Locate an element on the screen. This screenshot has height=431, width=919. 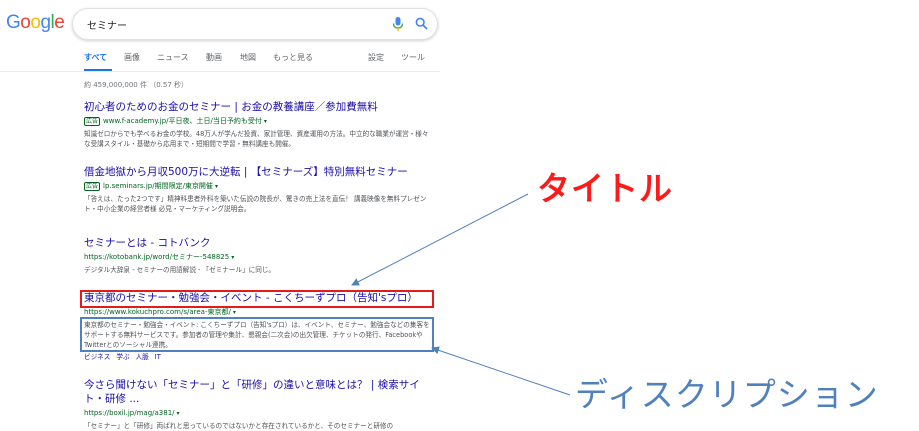
title-annotation-label: タイトル is located at coordinates (605, 188).